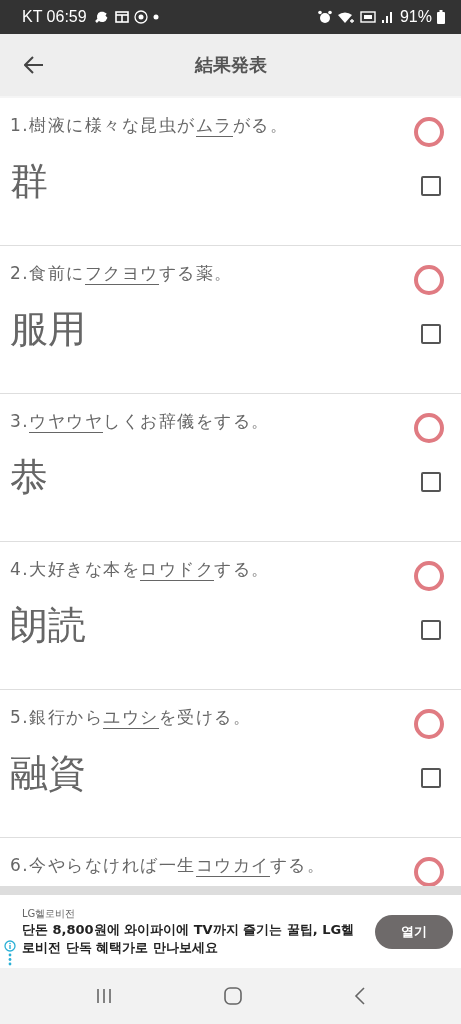 The image size is (461, 1024). Describe the element at coordinates (140, 569) in the screenshot. I see `question-text: 4.大好きな本を ロウドクする。` at that location.